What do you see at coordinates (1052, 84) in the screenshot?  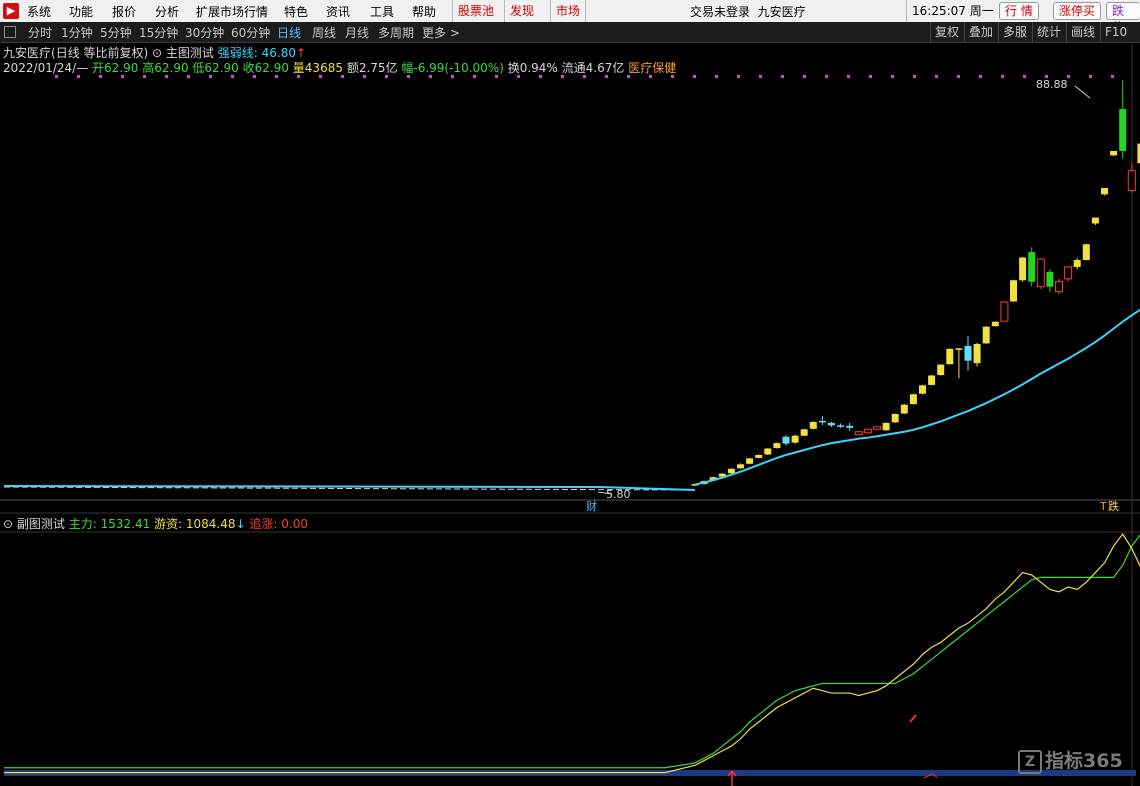 I see `high-price-label: 88.88` at bounding box center [1052, 84].